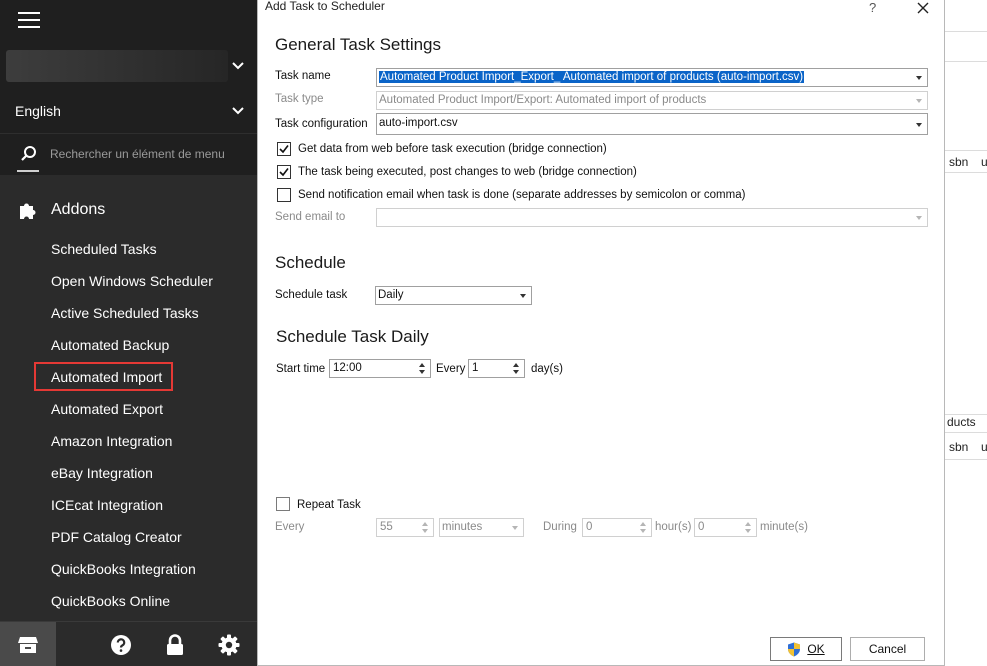 Image resolution: width=987 pixels, height=666 pixels. What do you see at coordinates (110, 345) in the screenshot?
I see `menu-item-automated-backup: Automated Backup` at bounding box center [110, 345].